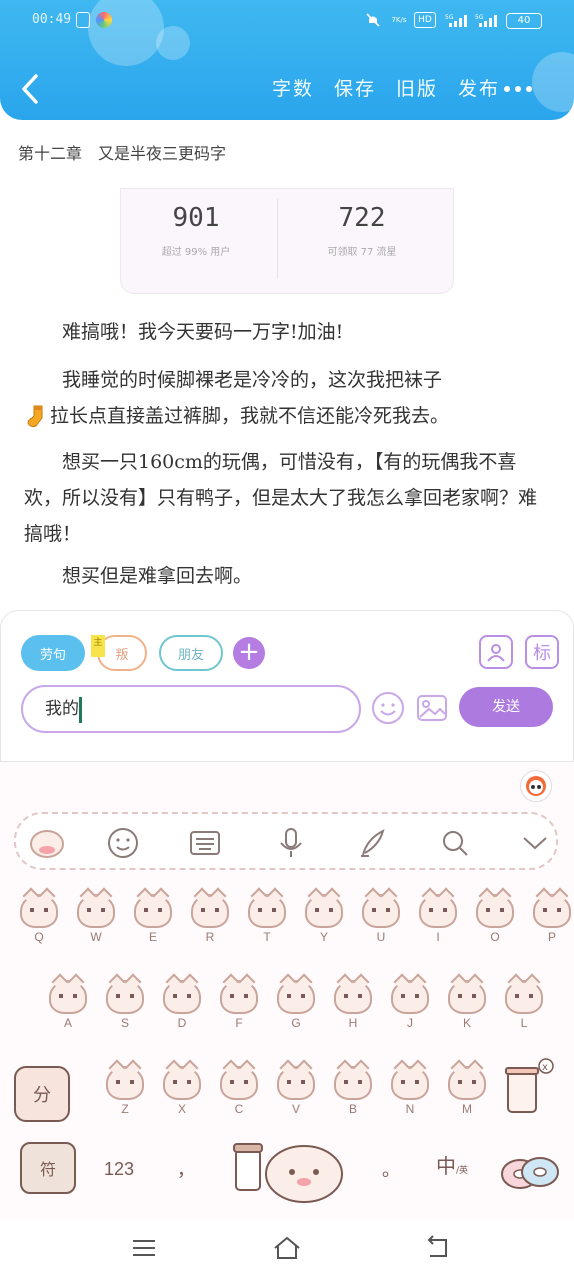  What do you see at coordinates (495, 921) in the screenshot?
I see `key-o: O` at bounding box center [495, 921].